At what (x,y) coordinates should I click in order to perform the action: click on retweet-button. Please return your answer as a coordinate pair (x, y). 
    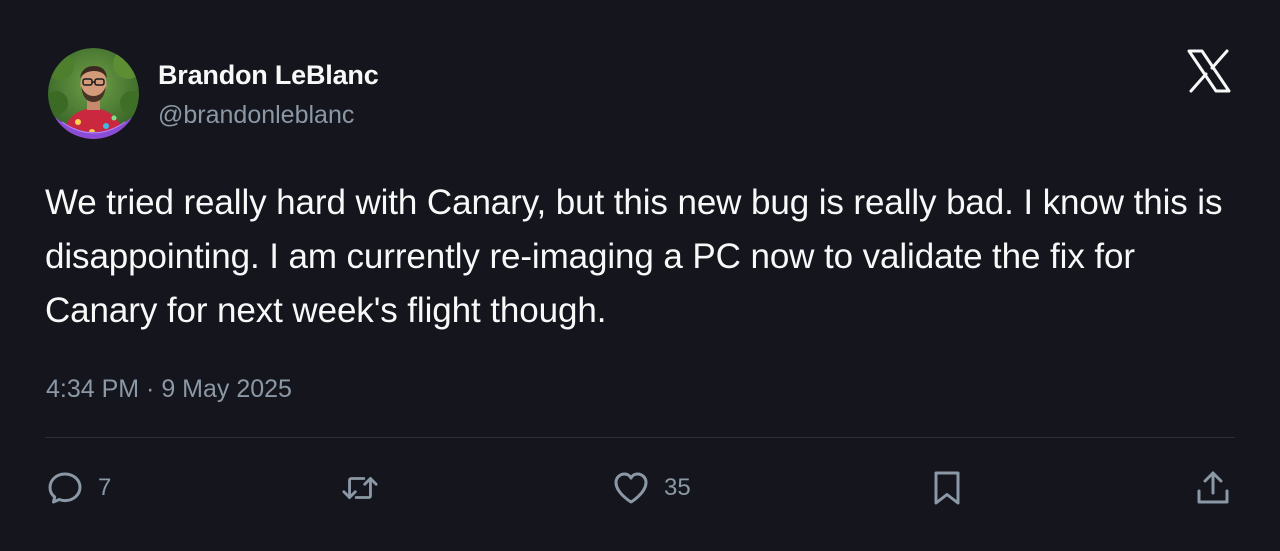
    Looking at the image, I should click on (367, 488).